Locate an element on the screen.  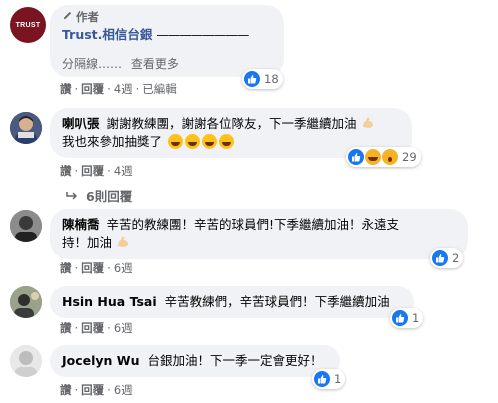
comment-text: 我也來參加抽獎了 is located at coordinates (112, 141).